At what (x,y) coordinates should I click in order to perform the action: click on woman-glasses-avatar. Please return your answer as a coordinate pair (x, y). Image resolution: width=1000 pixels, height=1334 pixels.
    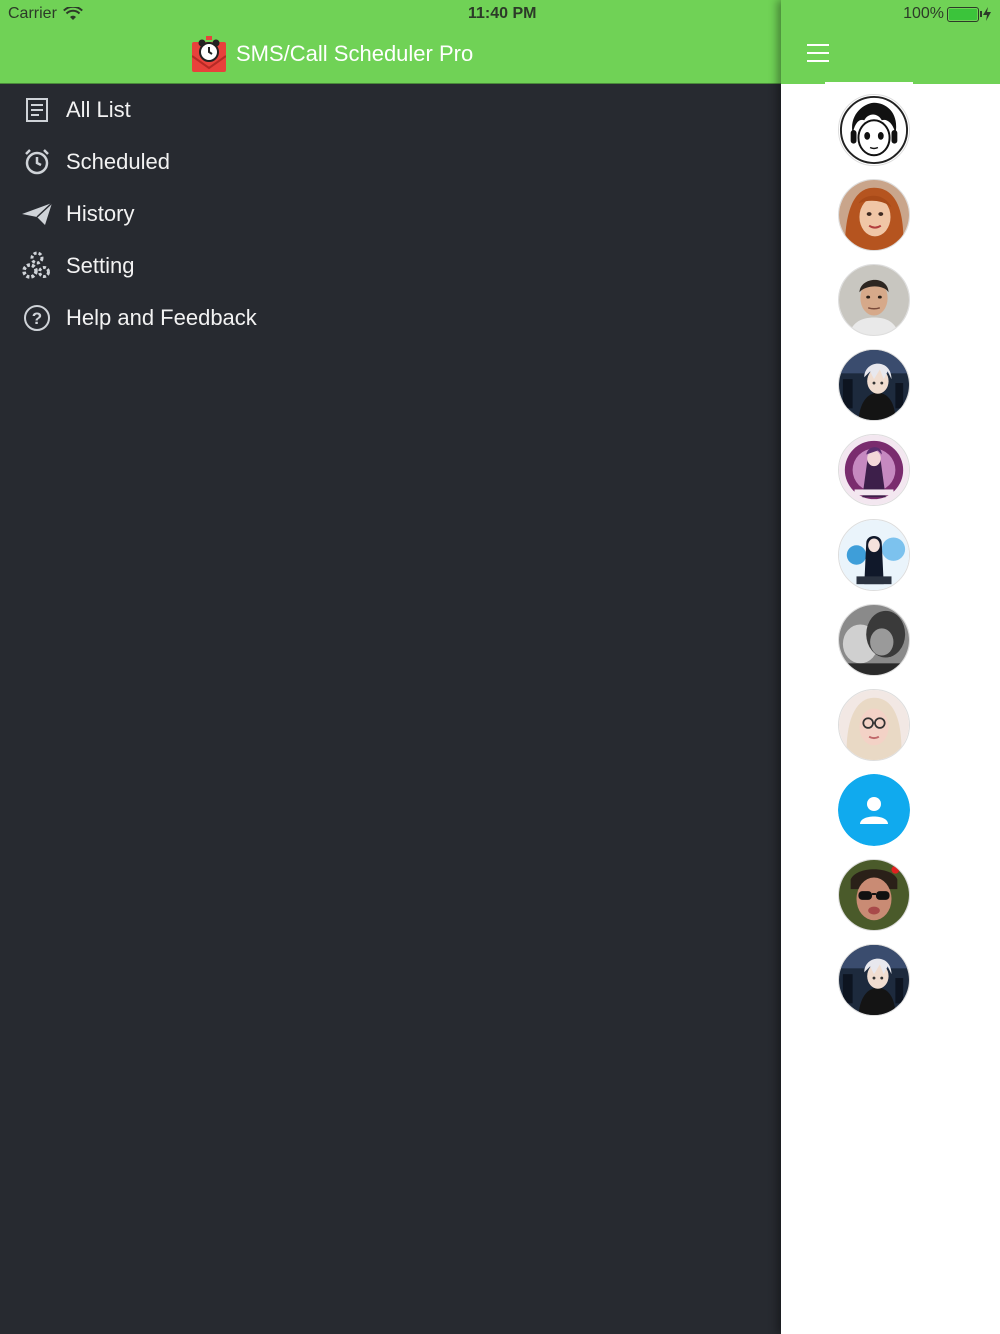
    Looking at the image, I should click on (874, 725).